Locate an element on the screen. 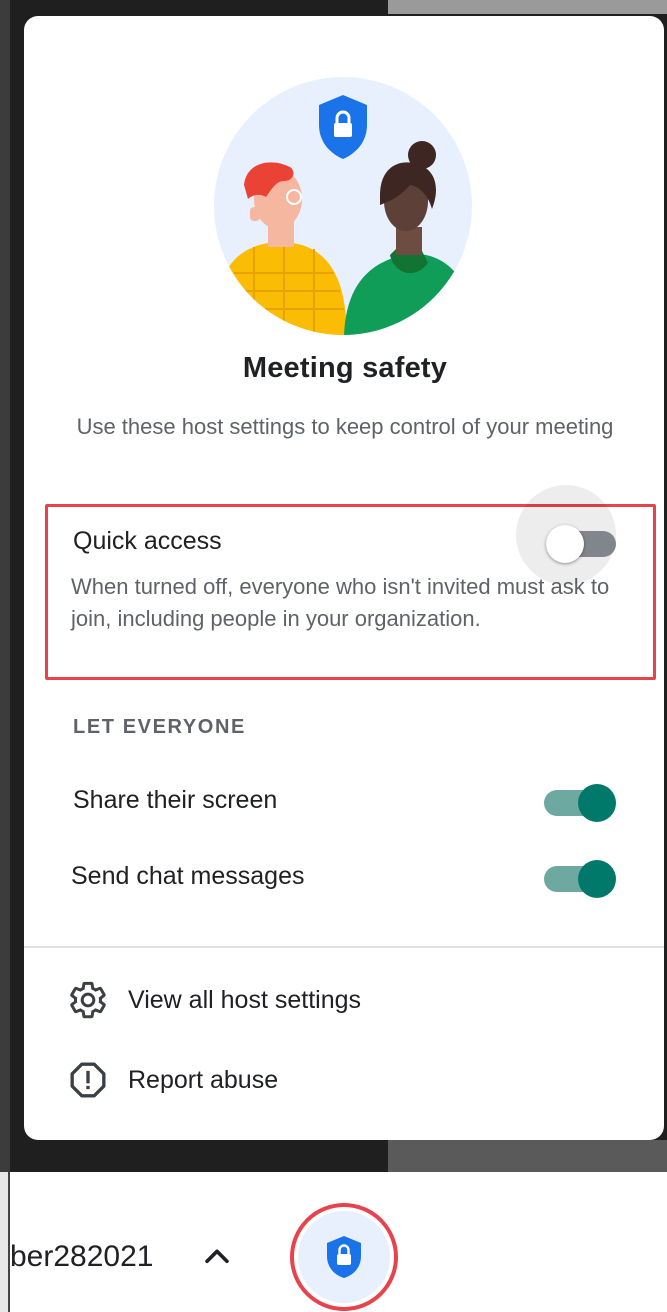 The height and width of the screenshot is (1312, 667). chevron-up-icon is located at coordinates (217, 1259).